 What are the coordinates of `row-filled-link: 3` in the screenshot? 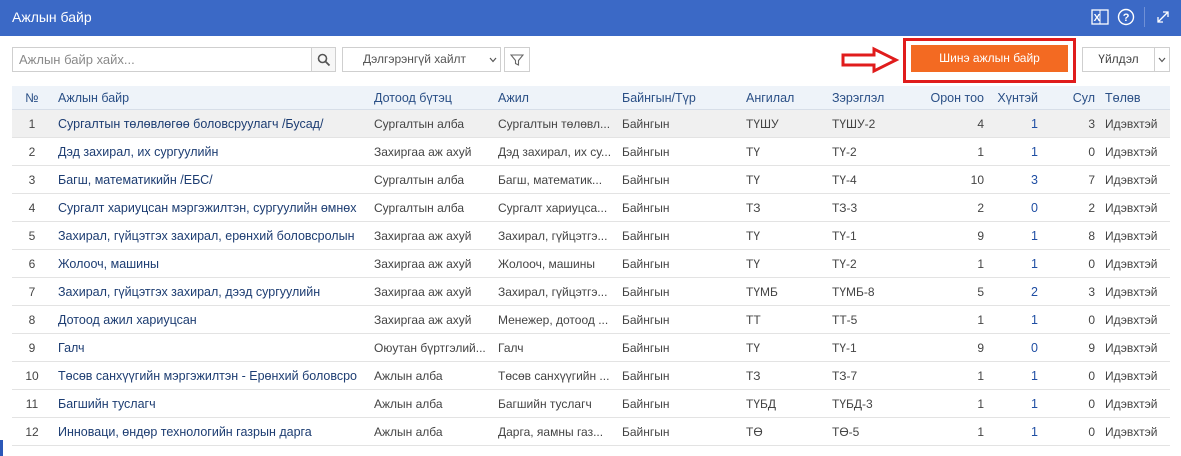 It's located at (1016, 179).